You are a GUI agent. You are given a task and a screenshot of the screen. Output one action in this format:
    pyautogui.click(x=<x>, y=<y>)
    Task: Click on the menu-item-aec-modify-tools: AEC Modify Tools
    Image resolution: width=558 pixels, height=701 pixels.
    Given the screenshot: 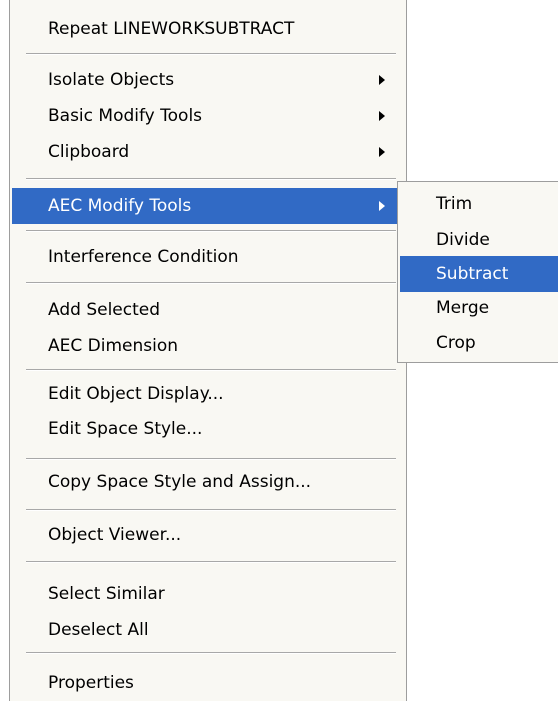 What is the action you would take?
    pyautogui.click(x=208, y=206)
    